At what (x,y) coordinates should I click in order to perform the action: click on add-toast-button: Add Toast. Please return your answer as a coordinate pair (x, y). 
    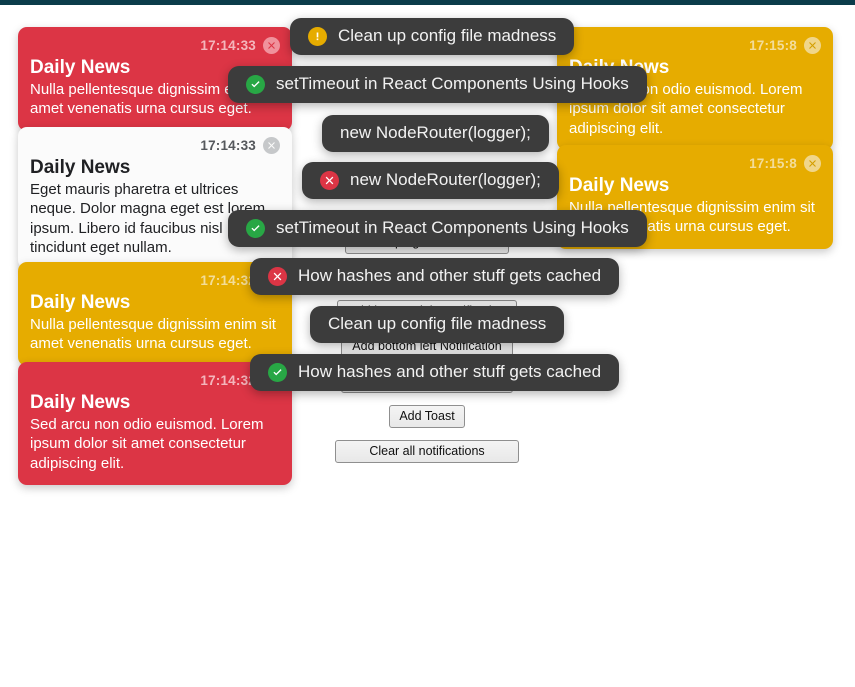
    Looking at the image, I should click on (427, 416).